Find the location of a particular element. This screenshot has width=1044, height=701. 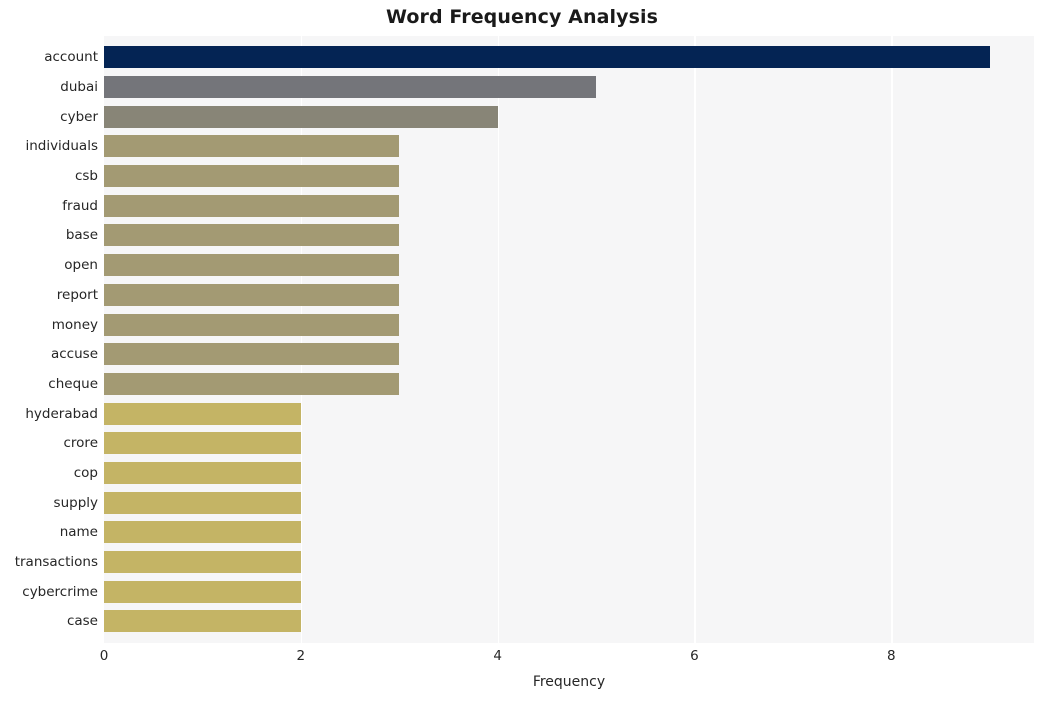

y-axis-tick-label: fraud is located at coordinates (80, 205).